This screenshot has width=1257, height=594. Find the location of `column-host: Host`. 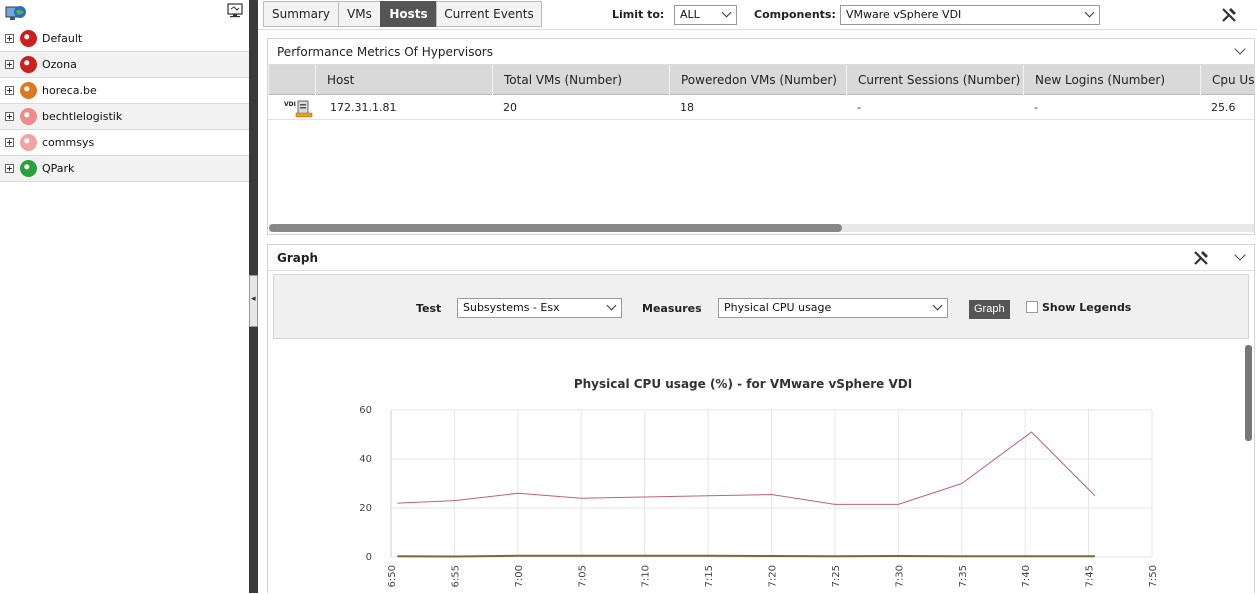

column-host: Host is located at coordinates (403, 80).